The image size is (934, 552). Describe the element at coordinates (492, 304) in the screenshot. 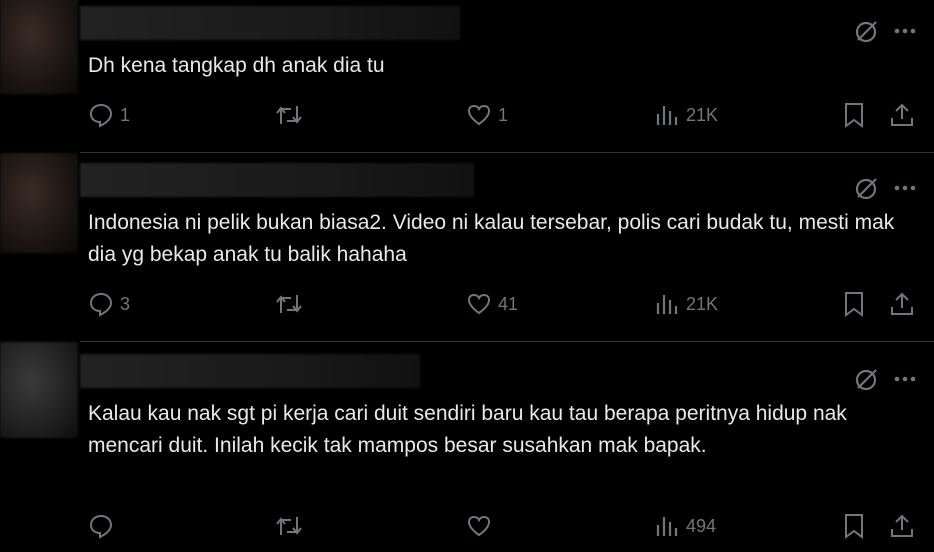

I see `like-button: 41` at that location.